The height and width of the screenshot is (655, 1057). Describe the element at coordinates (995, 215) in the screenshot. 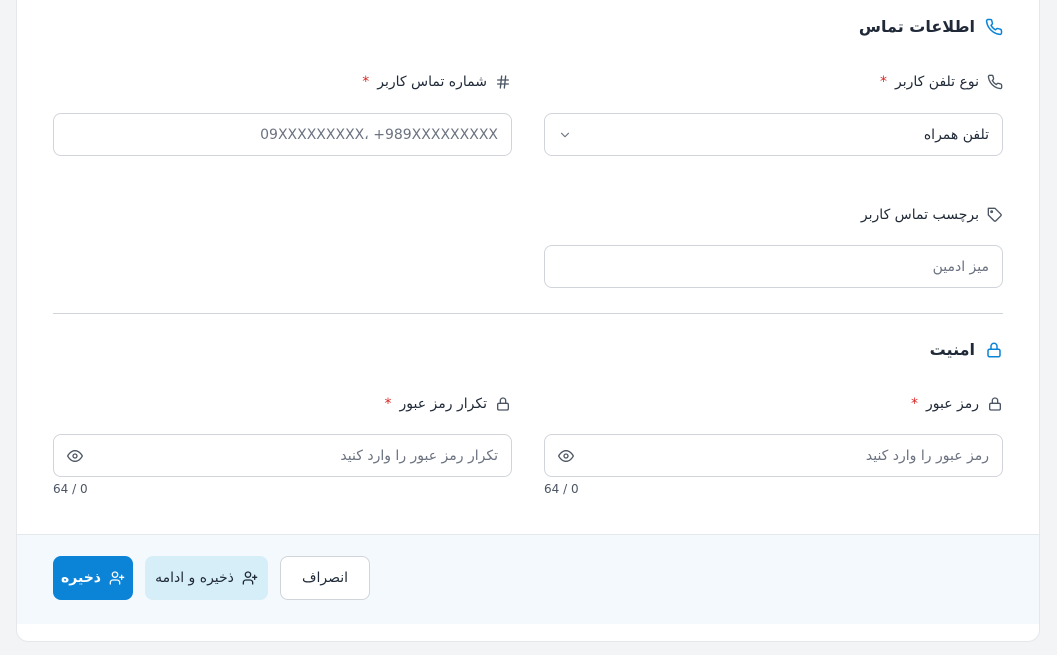

I see `tag-icon` at that location.